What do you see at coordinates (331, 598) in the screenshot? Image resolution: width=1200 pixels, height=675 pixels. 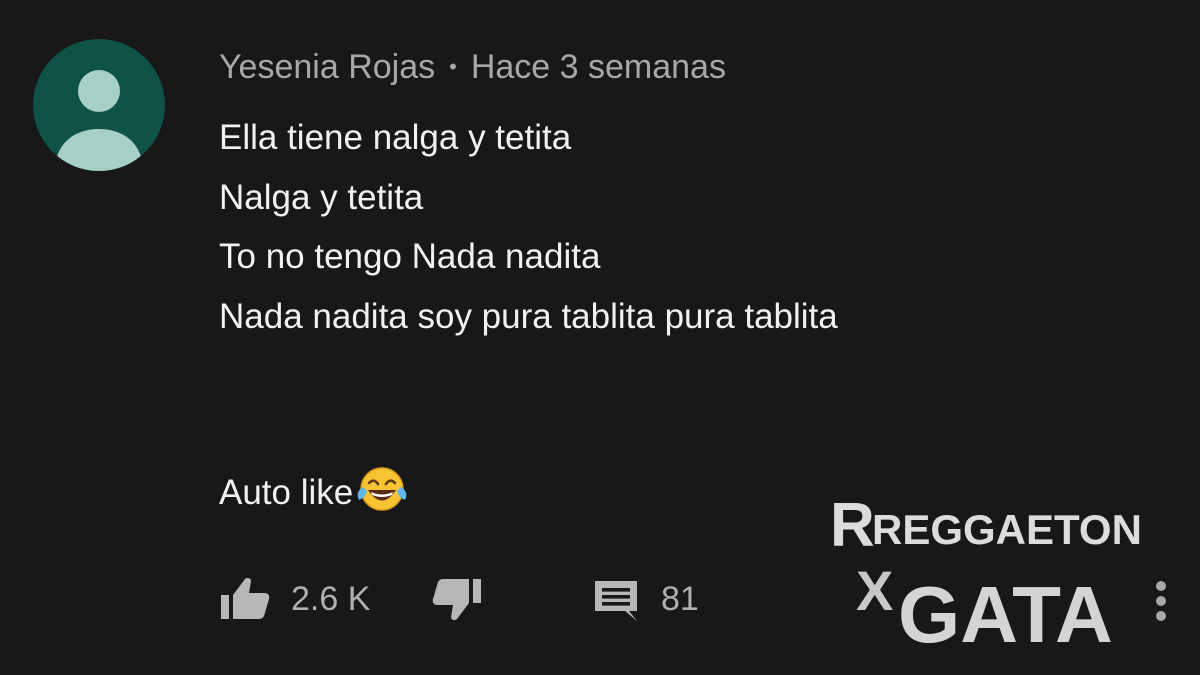 I see `like-count: 2.6 K` at bounding box center [331, 598].